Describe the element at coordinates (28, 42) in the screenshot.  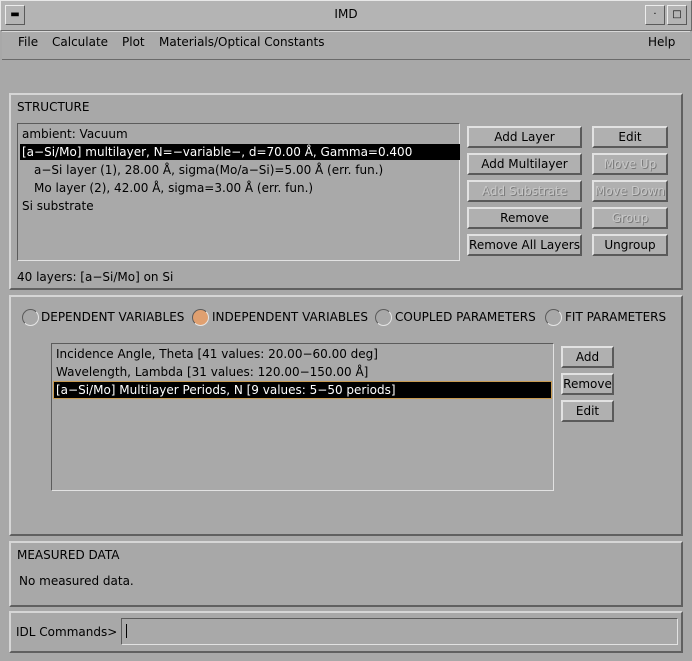
I see `menu-file: File` at that location.